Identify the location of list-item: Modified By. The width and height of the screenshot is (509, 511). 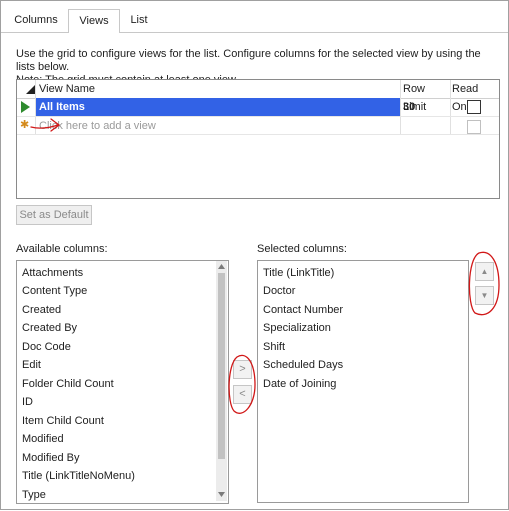
(50, 458).